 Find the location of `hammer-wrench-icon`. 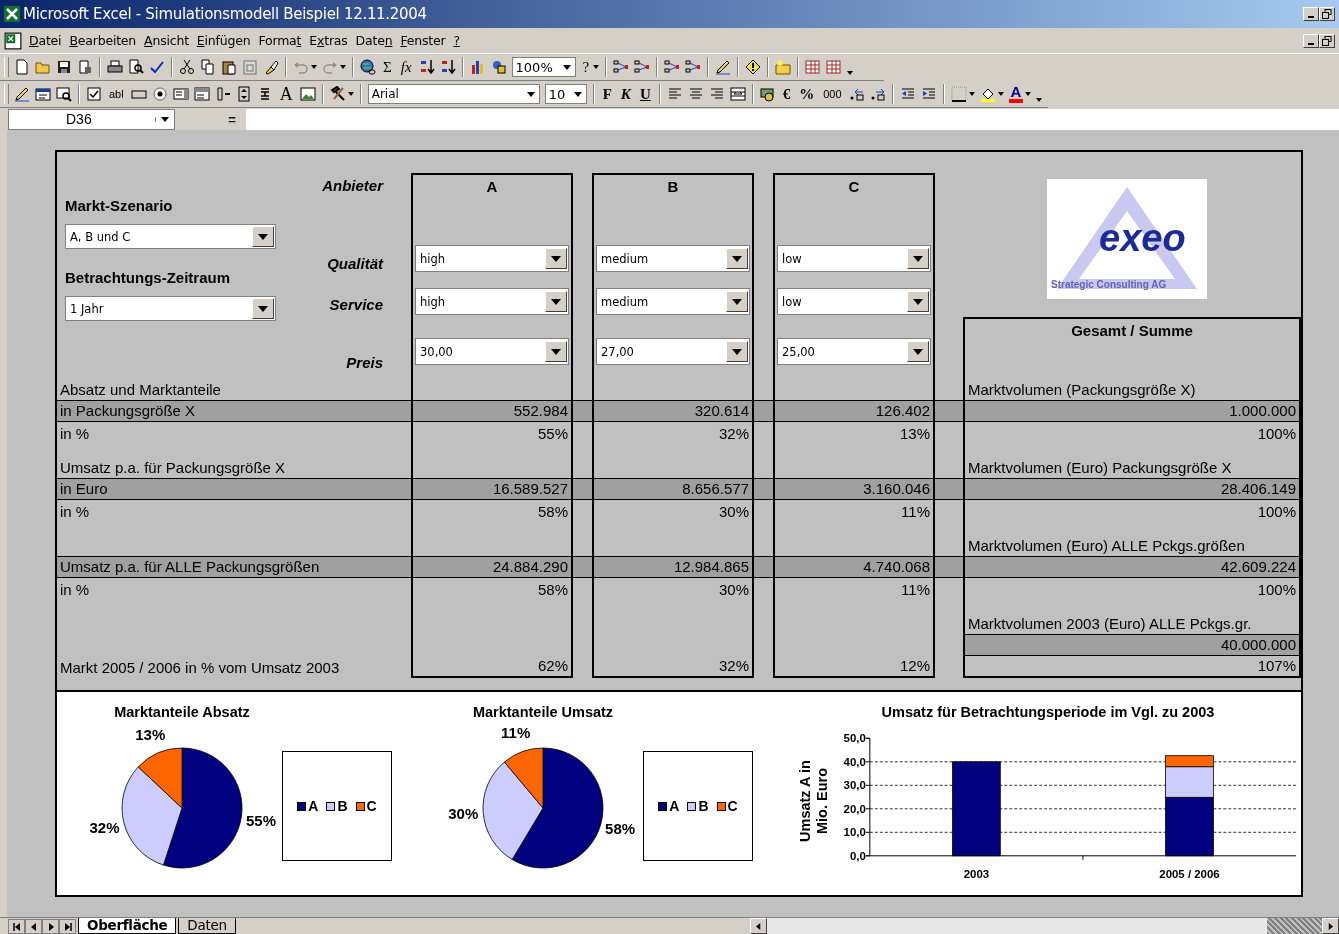

hammer-wrench-icon is located at coordinates (337, 94).